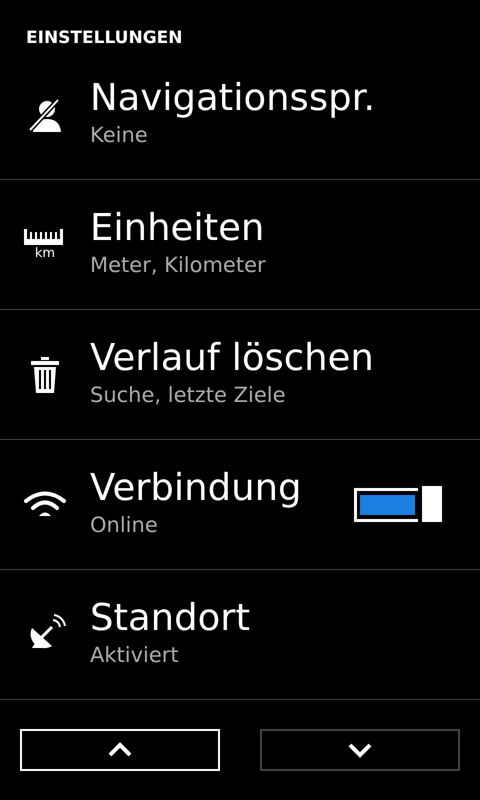 This screenshot has width=480, height=800. Describe the element at coordinates (135, 655) in the screenshot. I see `setting-value: Aktiviert` at that location.